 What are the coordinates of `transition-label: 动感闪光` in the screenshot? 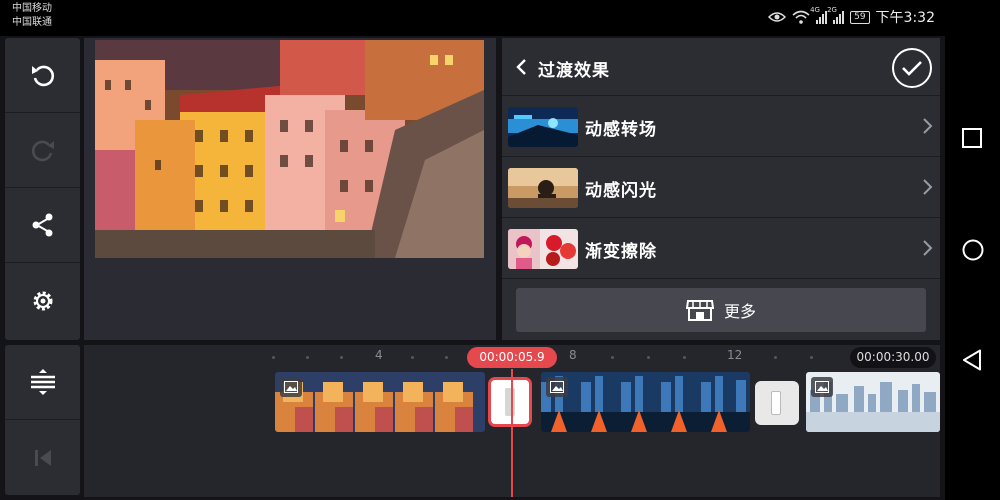 It's located at (621, 191).